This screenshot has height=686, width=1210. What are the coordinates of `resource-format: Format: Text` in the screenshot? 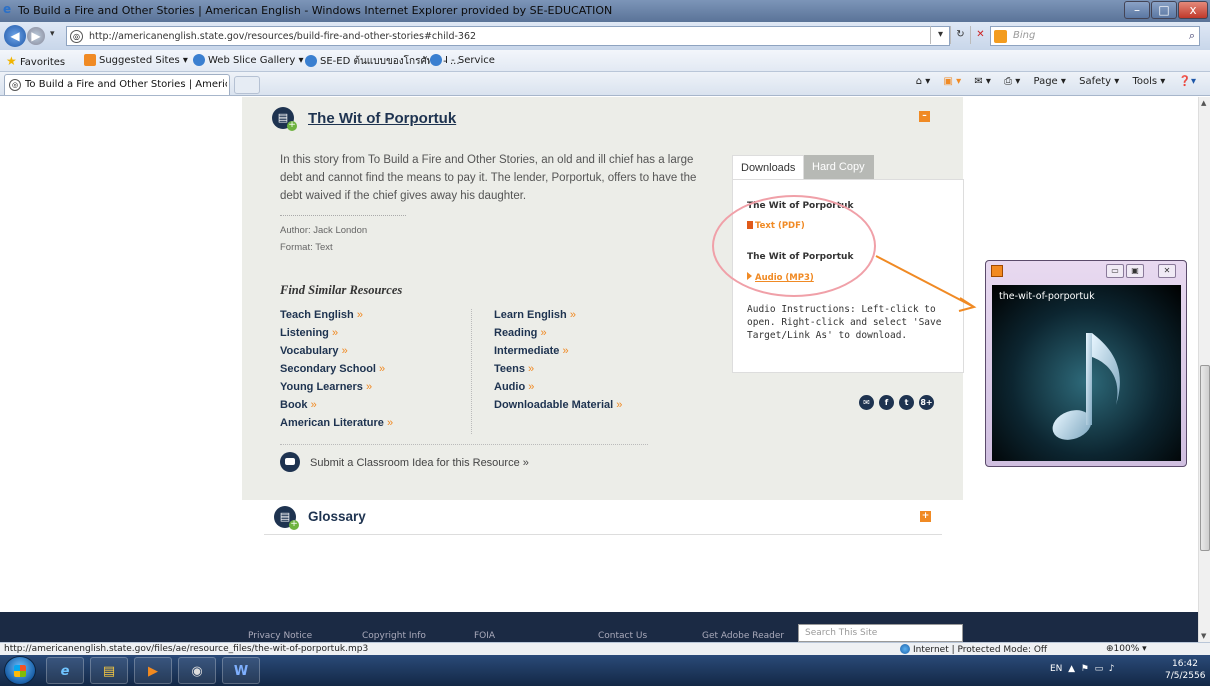 It's located at (306, 247).